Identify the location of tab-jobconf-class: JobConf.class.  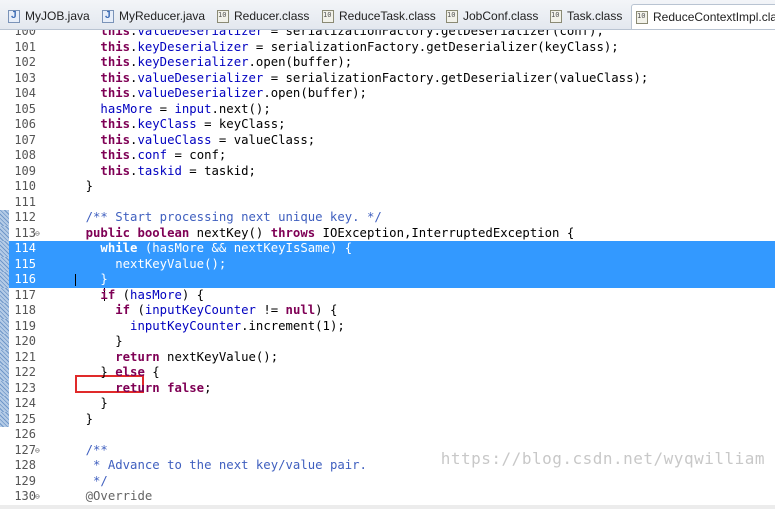
(490, 16).